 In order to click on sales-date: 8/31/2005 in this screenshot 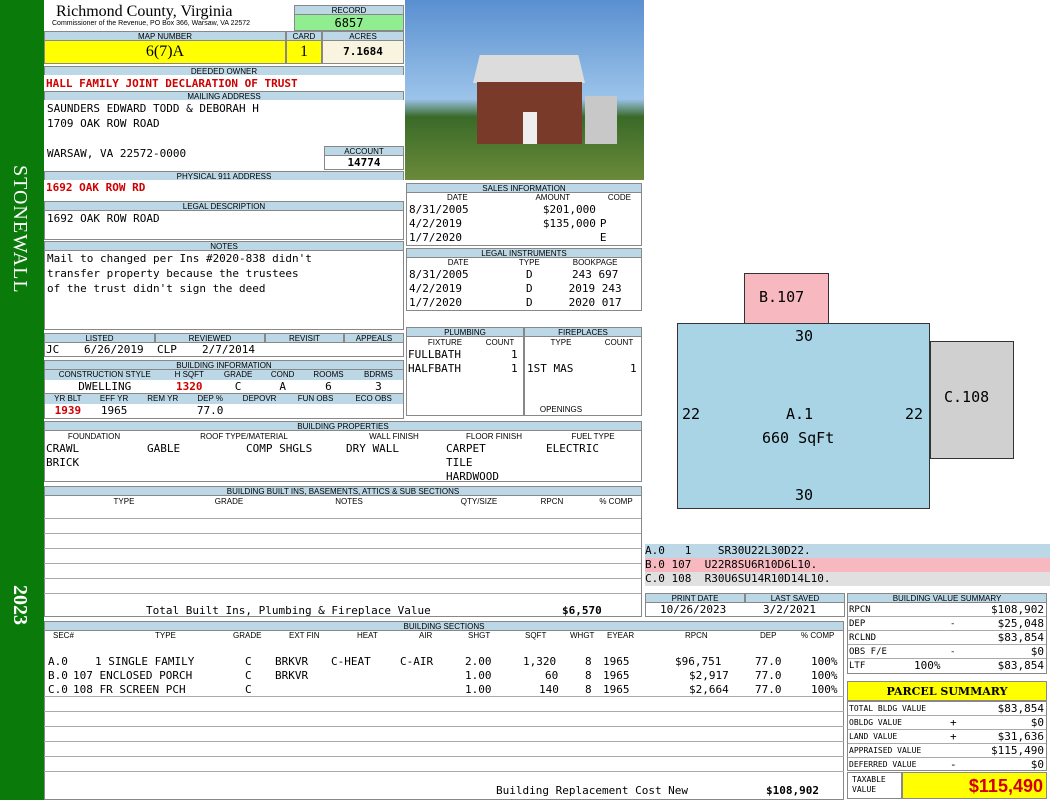, I will do `click(439, 209)`.